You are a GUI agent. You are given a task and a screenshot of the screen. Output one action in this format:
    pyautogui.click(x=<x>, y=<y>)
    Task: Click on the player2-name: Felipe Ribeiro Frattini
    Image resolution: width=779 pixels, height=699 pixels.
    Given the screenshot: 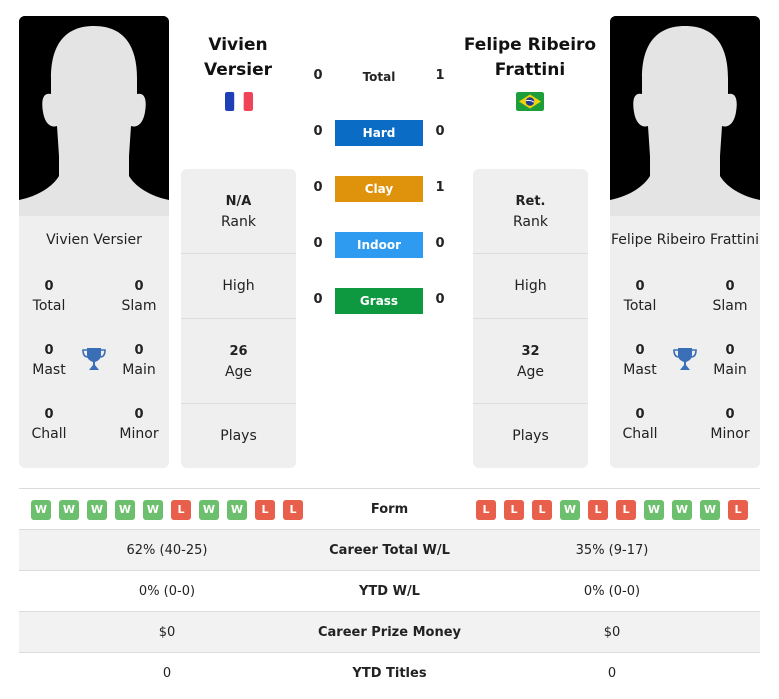 What is the action you would take?
    pyautogui.click(x=530, y=58)
    